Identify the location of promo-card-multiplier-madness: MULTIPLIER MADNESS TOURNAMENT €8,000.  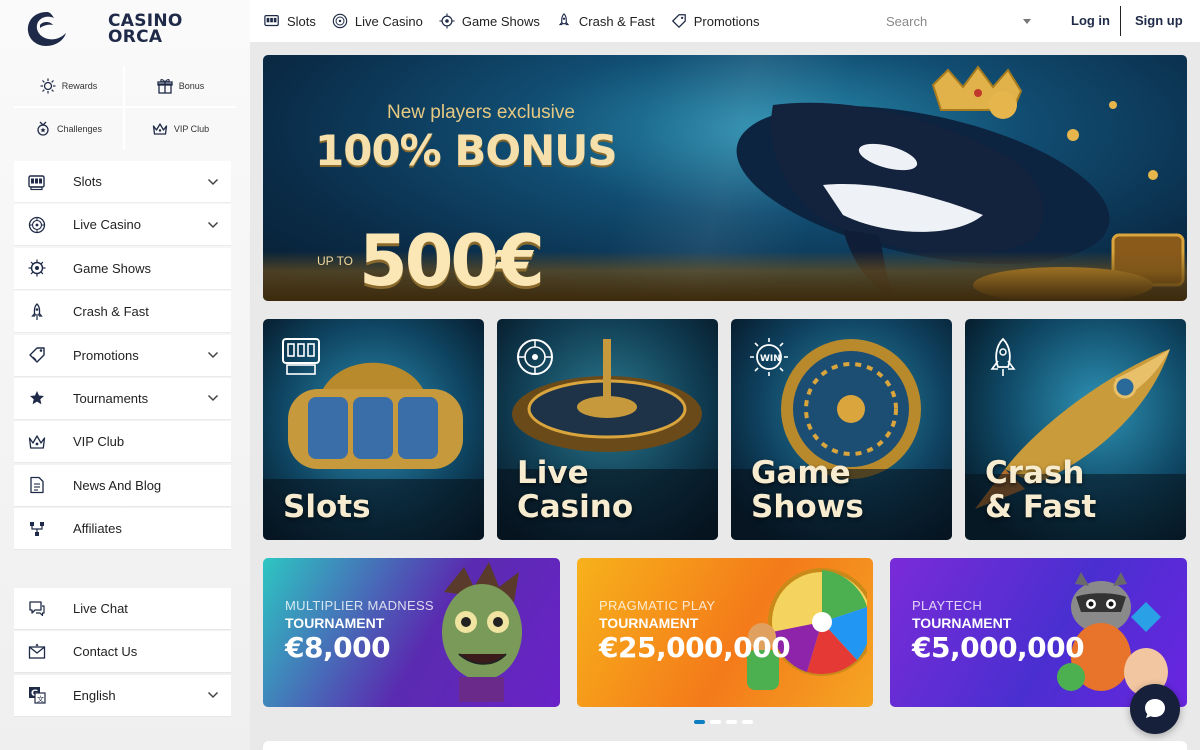
(411, 632).